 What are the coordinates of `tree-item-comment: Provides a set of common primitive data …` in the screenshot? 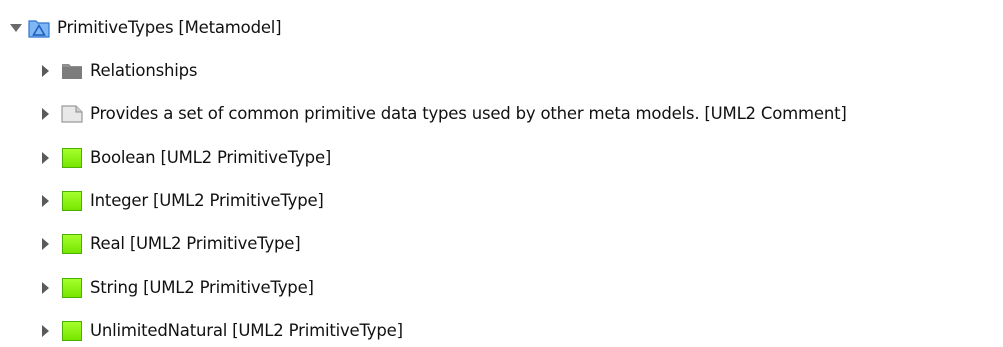 It's located at (442, 114).